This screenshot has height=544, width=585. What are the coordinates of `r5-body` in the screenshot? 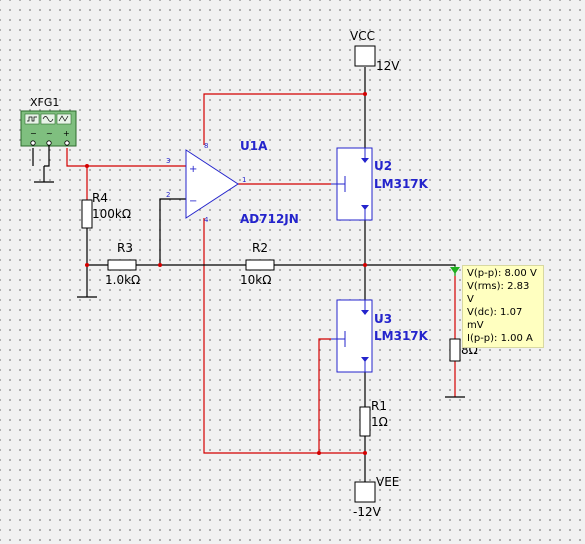 It's located at (455, 350).